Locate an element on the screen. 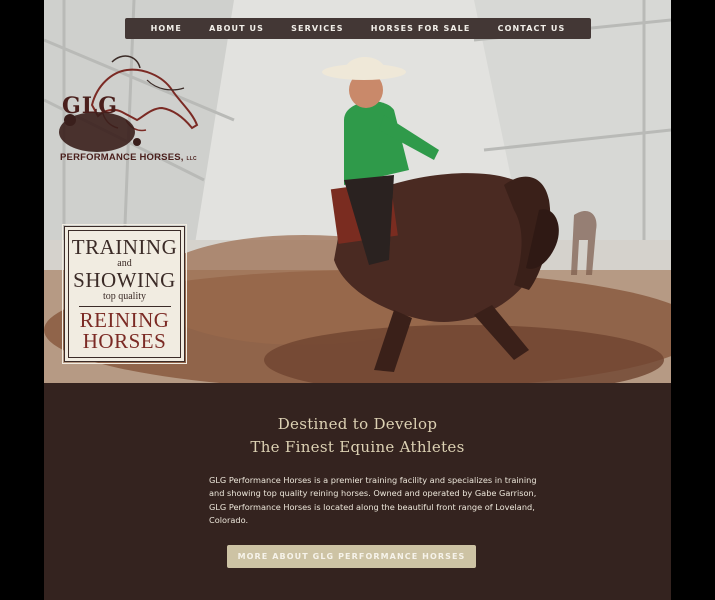  logo-suffix: LLC is located at coordinates (191, 159).